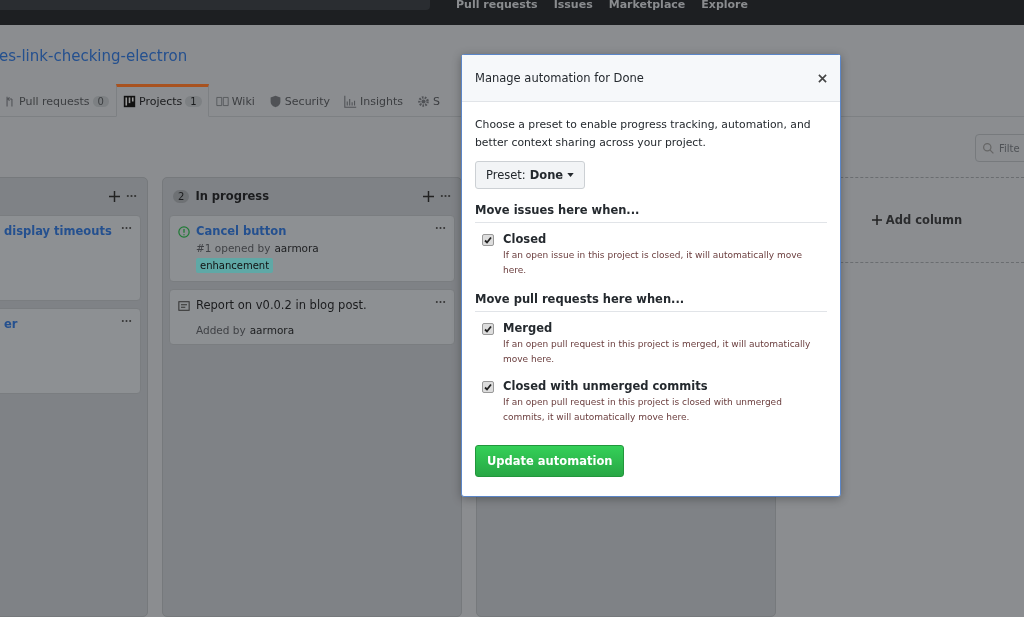 This screenshot has width=1024, height=617. I want to click on repo-title: es-link-checking-electron, so click(512, 58).